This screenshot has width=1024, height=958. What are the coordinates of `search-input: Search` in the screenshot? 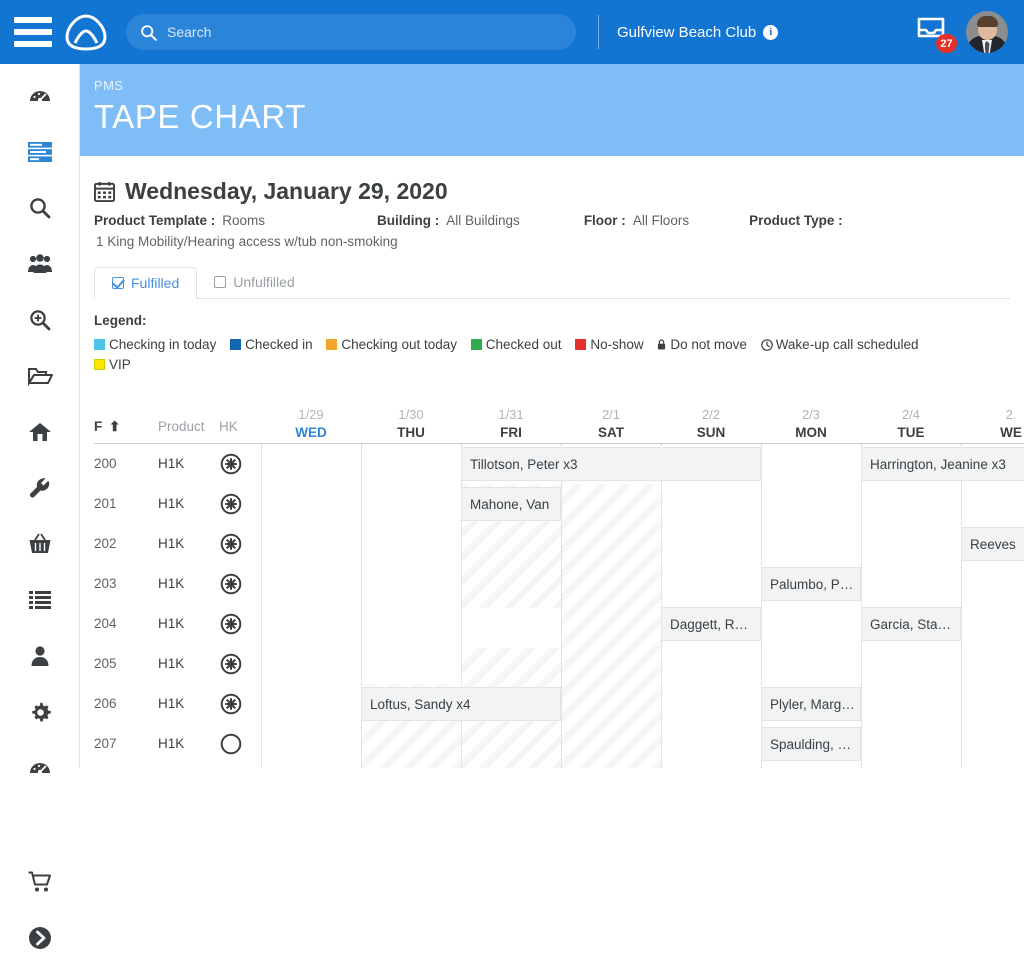 It's located at (351, 32).